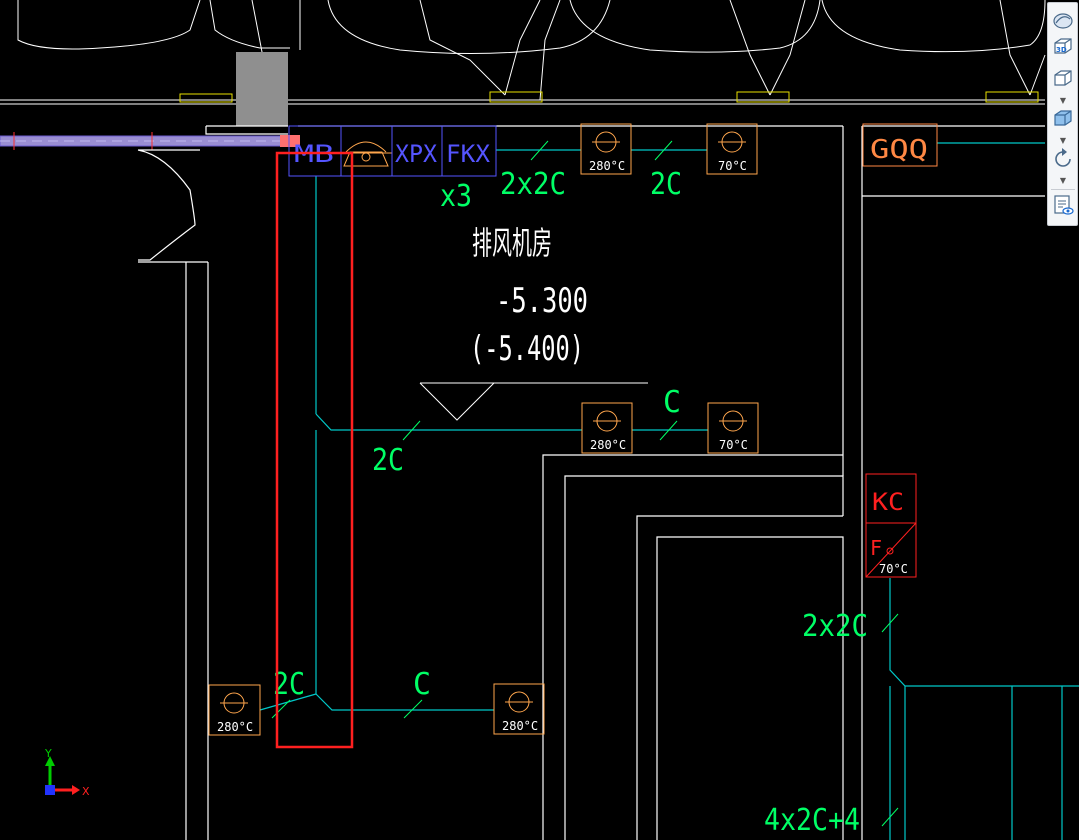 The width and height of the screenshot is (1079, 840). Describe the element at coordinates (812, 820) in the screenshot. I see `wire-label-right-4x2c4: 4x2C+4` at that location.